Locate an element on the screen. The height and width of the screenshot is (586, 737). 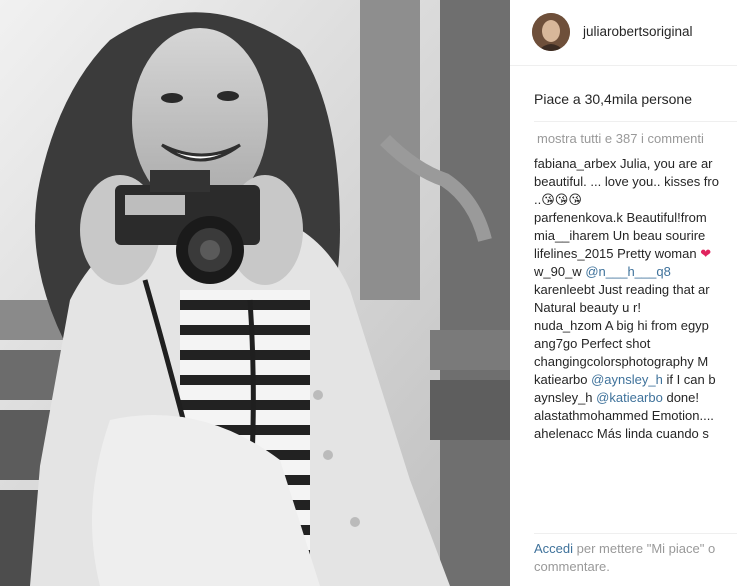
comment-item: karenleebt Just reading that ar is located at coordinates (635, 290).